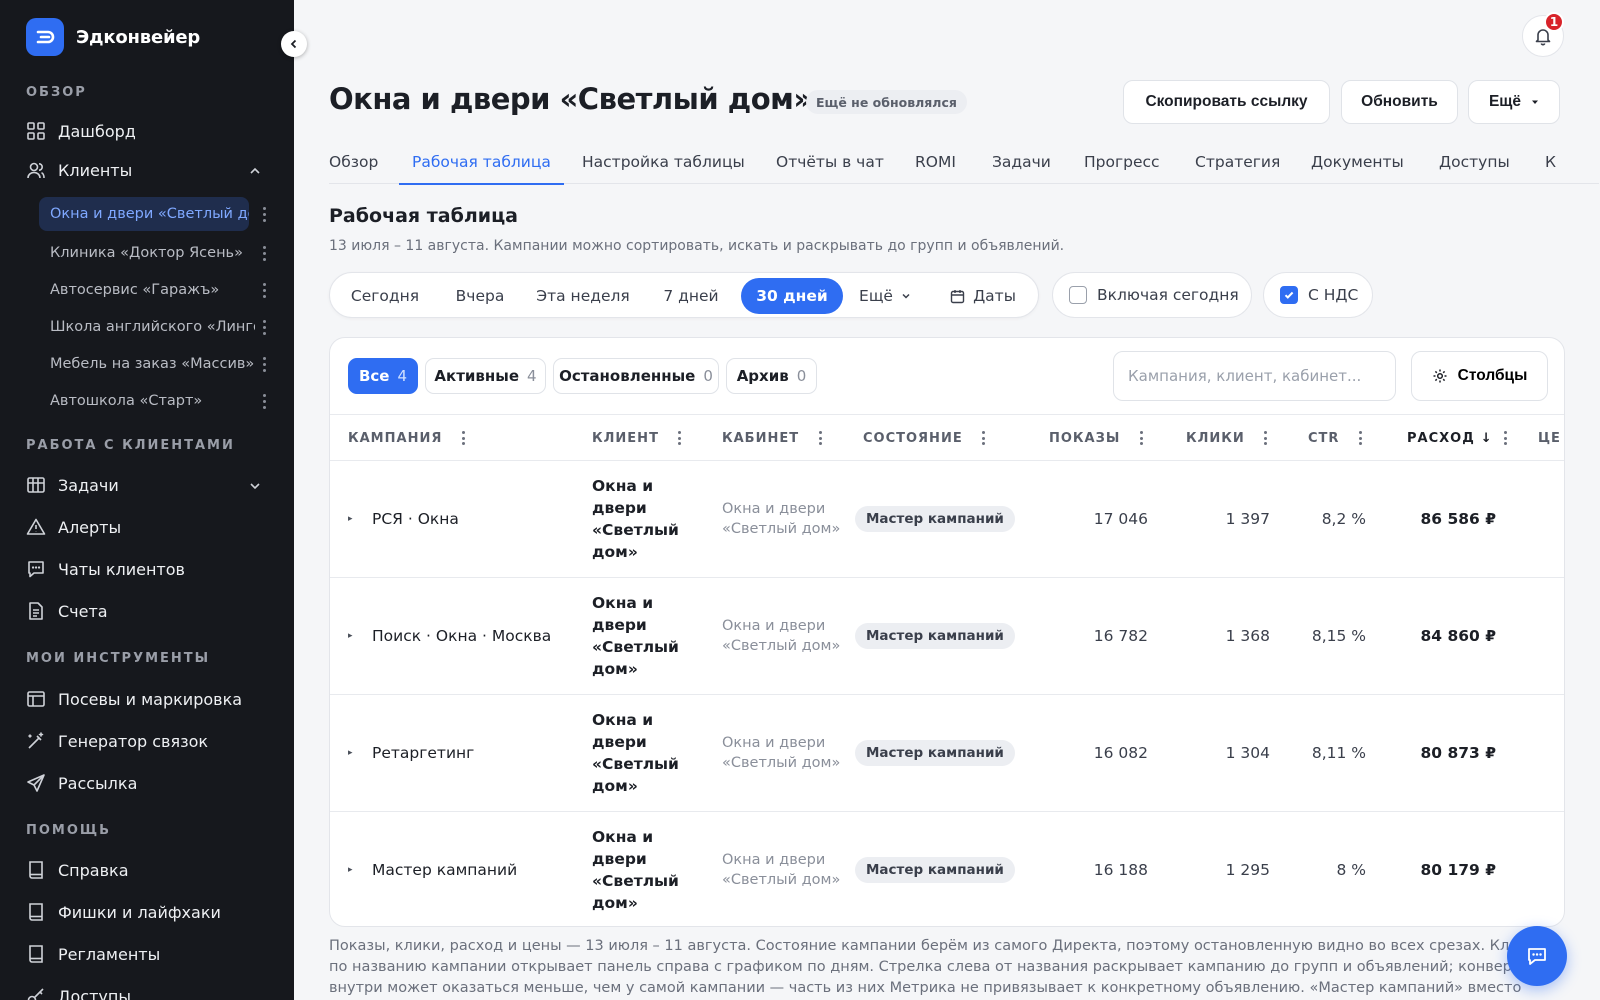  Describe the element at coordinates (294, 44) in the screenshot. I see `collapse-sidebar-button` at that location.